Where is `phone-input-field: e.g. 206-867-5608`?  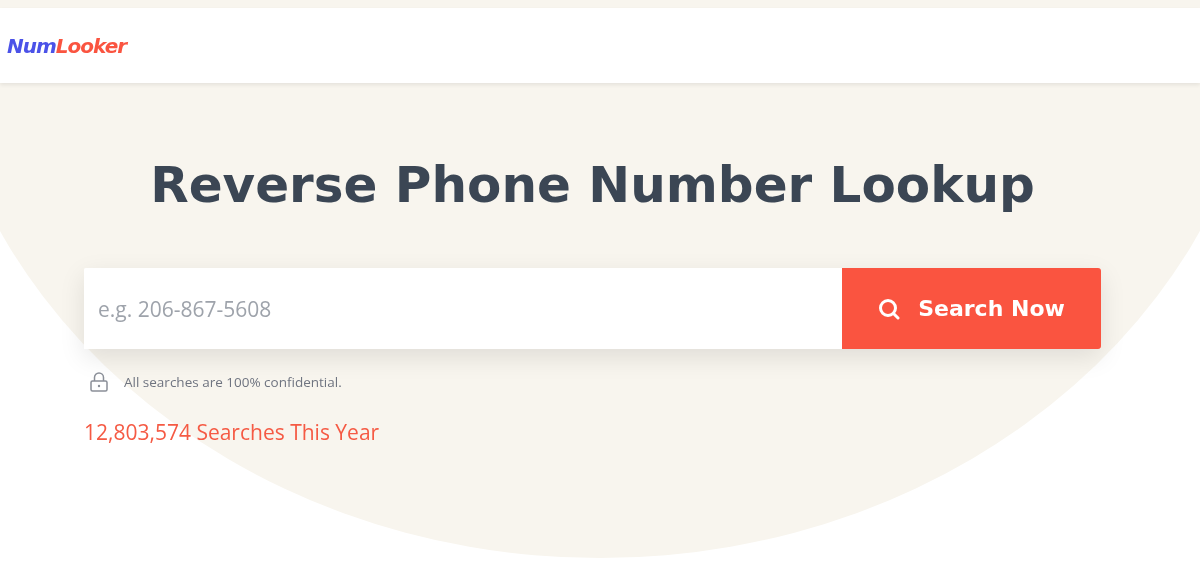
phone-input-field: e.g. 206-867-5608 is located at coordinates (463, 308).